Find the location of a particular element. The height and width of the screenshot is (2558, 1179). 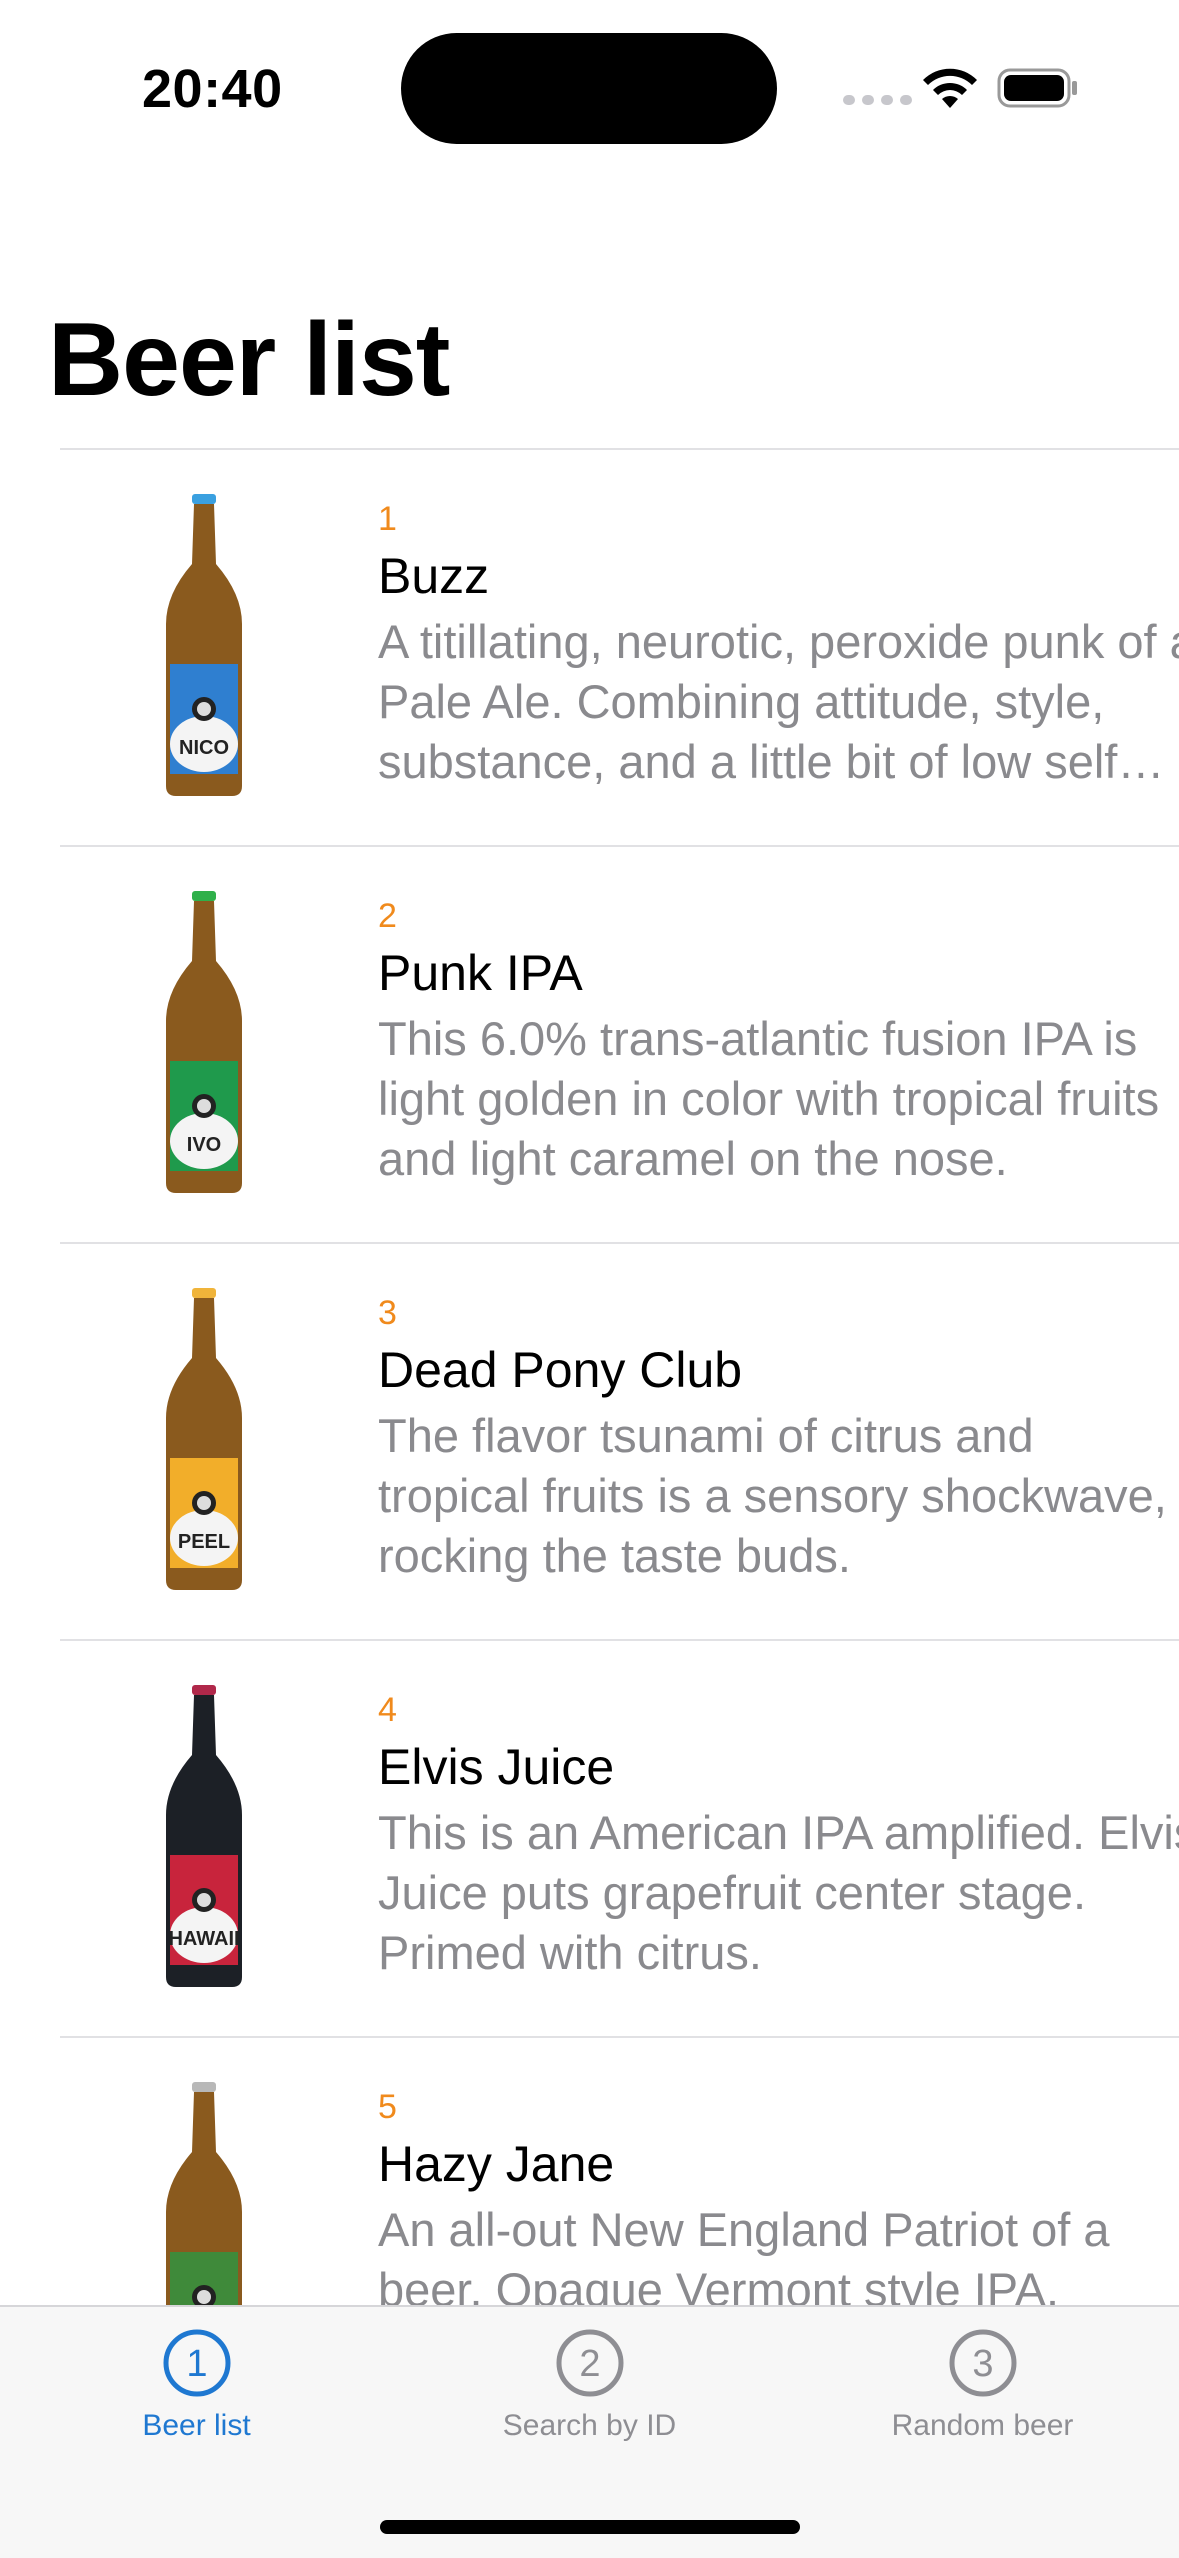

tab-beer-list: 1 Beer list is located at coordinates (196, 2385).